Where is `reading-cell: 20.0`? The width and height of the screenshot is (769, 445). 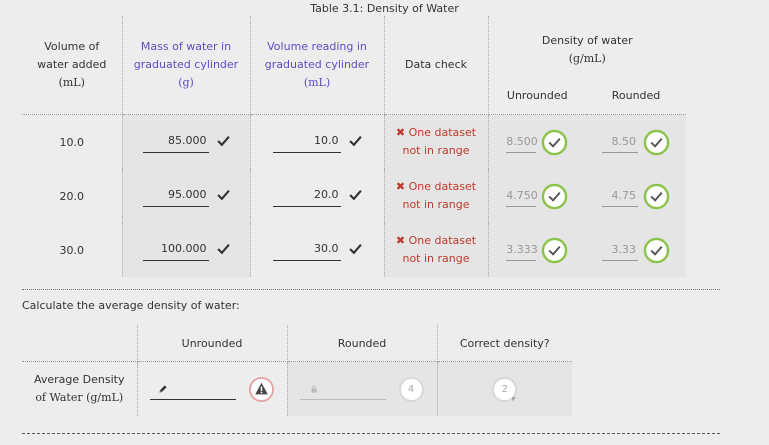 reading-cell: 20.0 is located at coordinates (317, 196).